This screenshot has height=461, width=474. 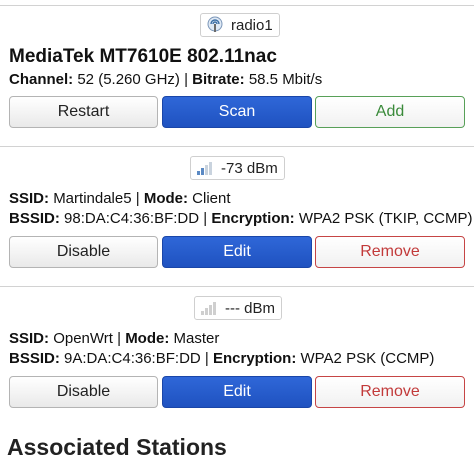 I want to click on radio-name: radio1, so click(x=252, y=25).